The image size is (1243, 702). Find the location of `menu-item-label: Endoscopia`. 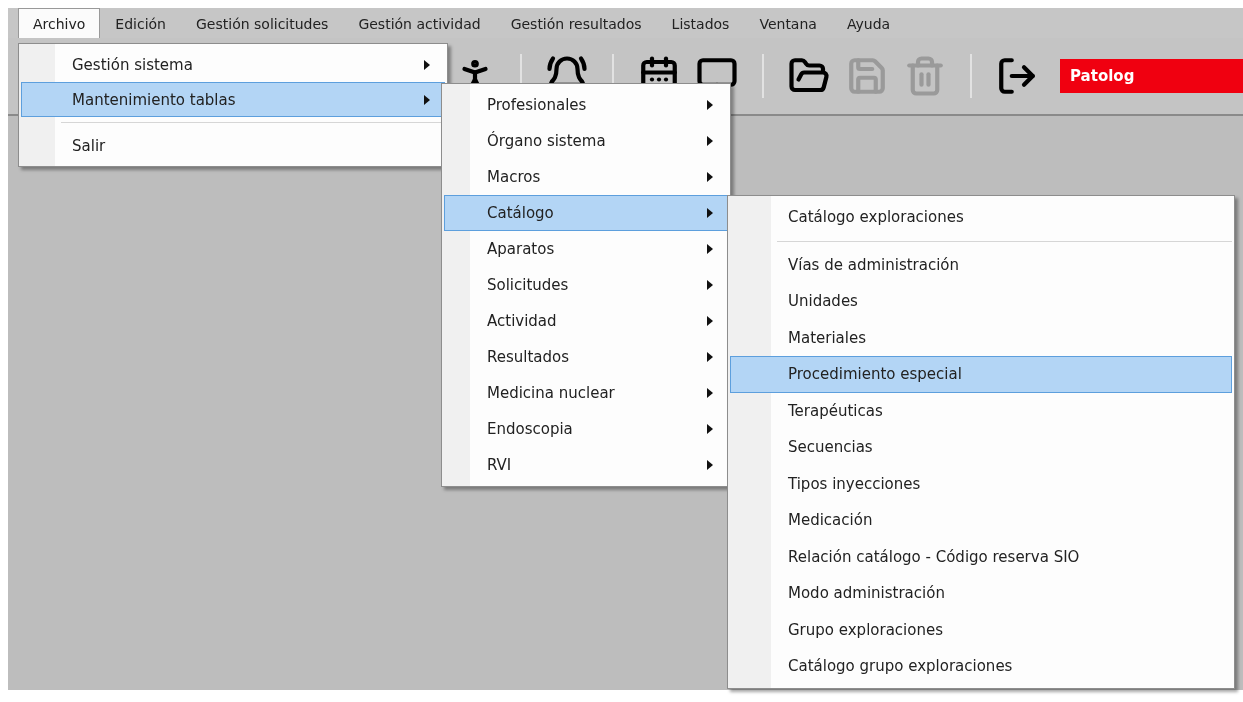

menu-item-label: Endoscopia is located at coordinates (530, 429).